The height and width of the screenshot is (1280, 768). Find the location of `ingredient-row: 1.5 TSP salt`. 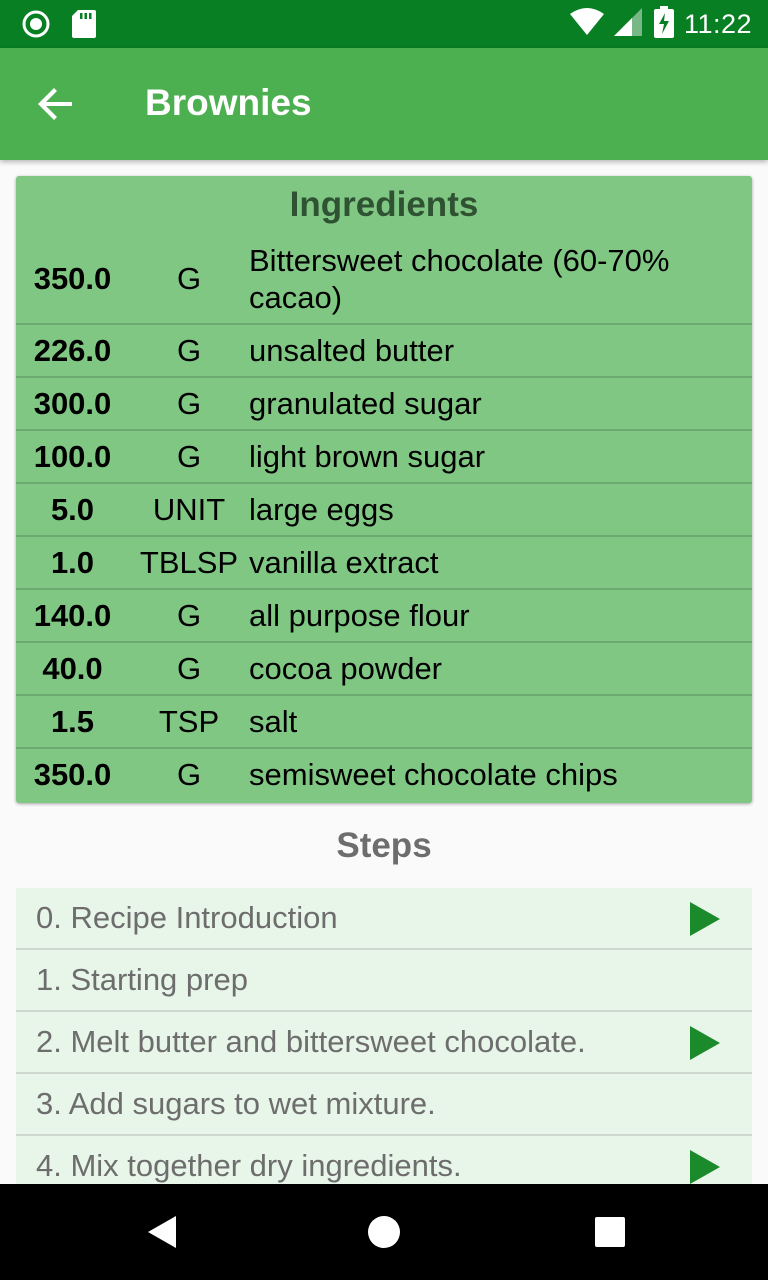

ingredient-row: 1.5 TSP salt is located at coordinates (384, 722).